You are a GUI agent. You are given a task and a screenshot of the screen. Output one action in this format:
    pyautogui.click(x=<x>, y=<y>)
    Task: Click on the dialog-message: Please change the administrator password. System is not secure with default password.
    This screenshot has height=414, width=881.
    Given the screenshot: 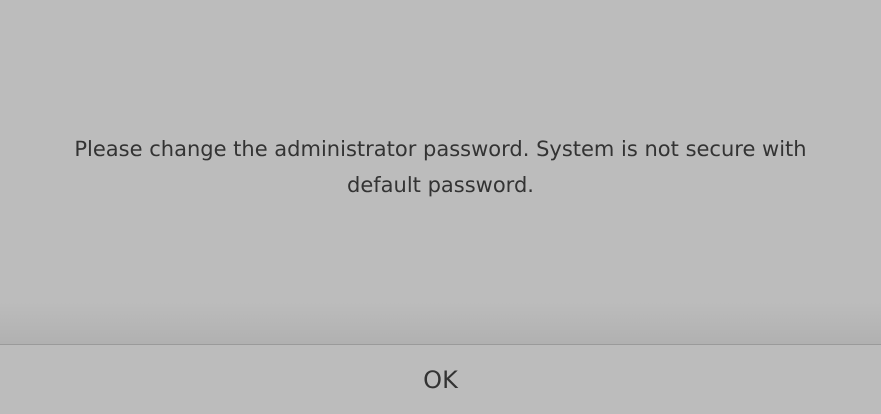 What is the action you would take?
    pyautogui.click(x=440, y=167)
    